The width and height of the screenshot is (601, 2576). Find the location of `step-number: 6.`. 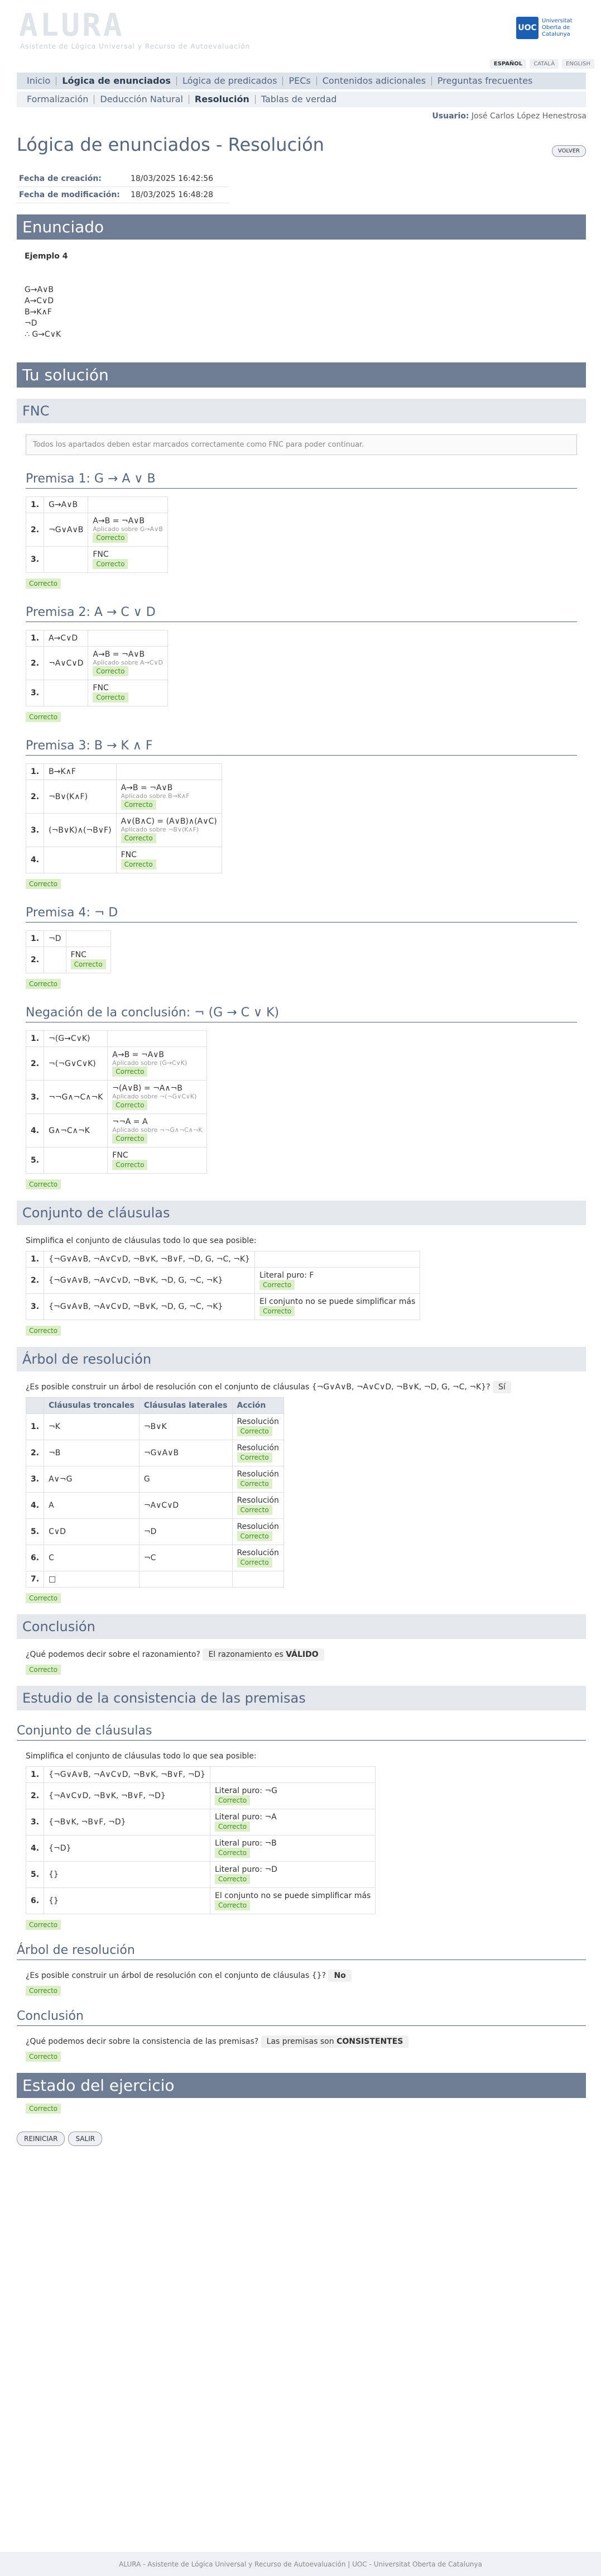

step-number: 6. is located at coordinates (35, 1900).